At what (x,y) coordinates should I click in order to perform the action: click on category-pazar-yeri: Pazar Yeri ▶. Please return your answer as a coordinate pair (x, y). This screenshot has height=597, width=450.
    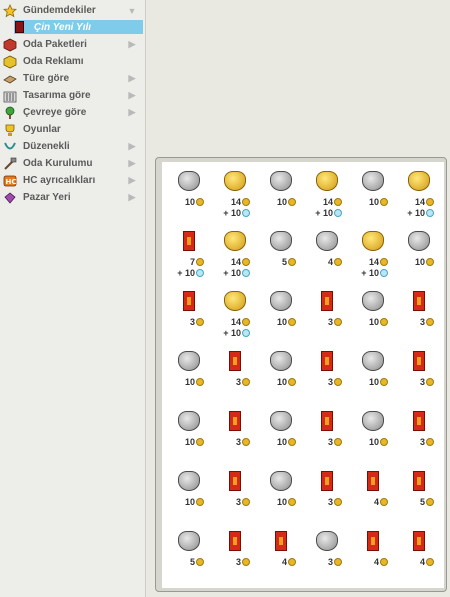
    Looking at the image, I should click on (72, 197).